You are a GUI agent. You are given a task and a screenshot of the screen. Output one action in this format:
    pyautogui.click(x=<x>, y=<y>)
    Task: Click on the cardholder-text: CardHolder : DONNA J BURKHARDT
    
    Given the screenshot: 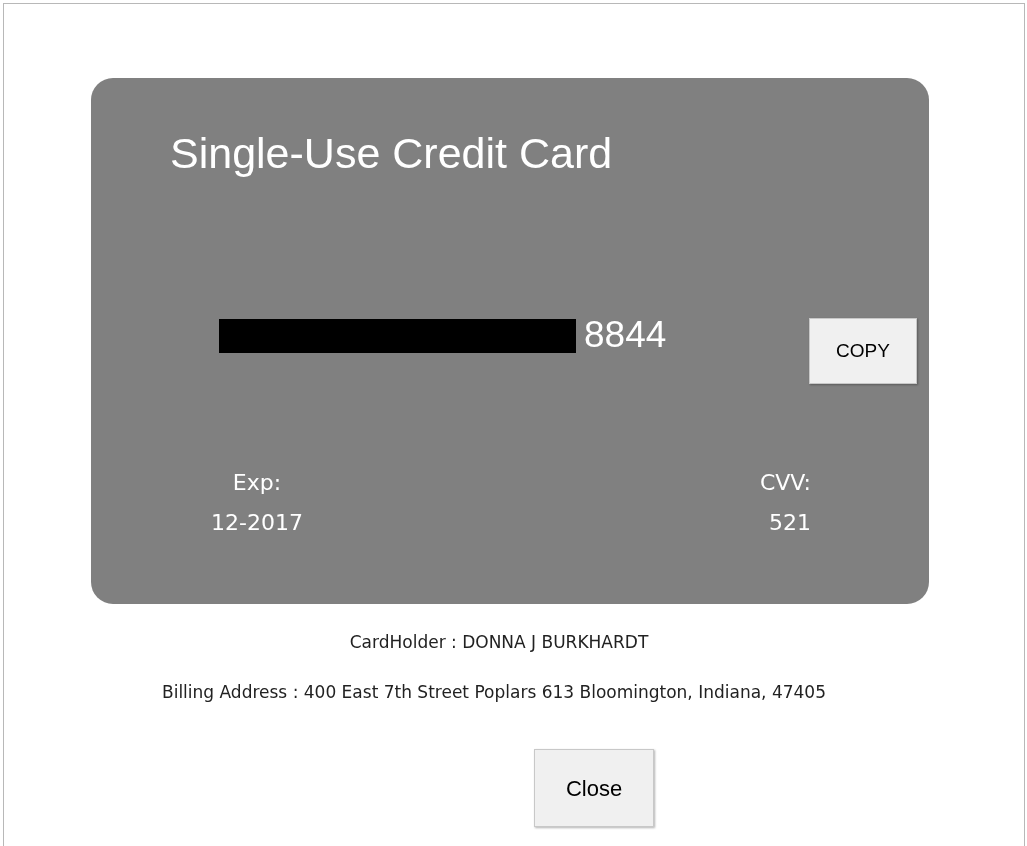 What is the action you would take?
    pyautogui.click(x=499, y=642)
    